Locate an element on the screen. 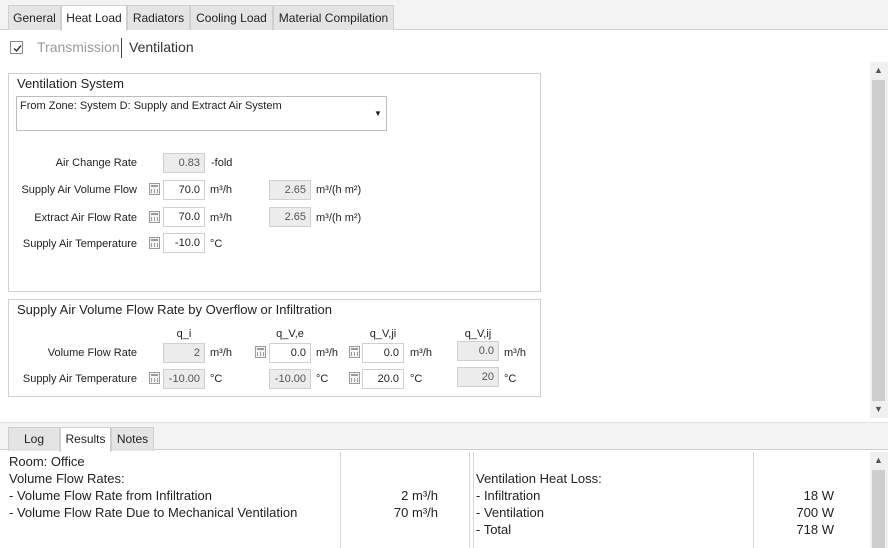 The height and width of the screenshot is (548, 888). q-v-e-temperature-unit: °C is located at coordinates (322, 379).